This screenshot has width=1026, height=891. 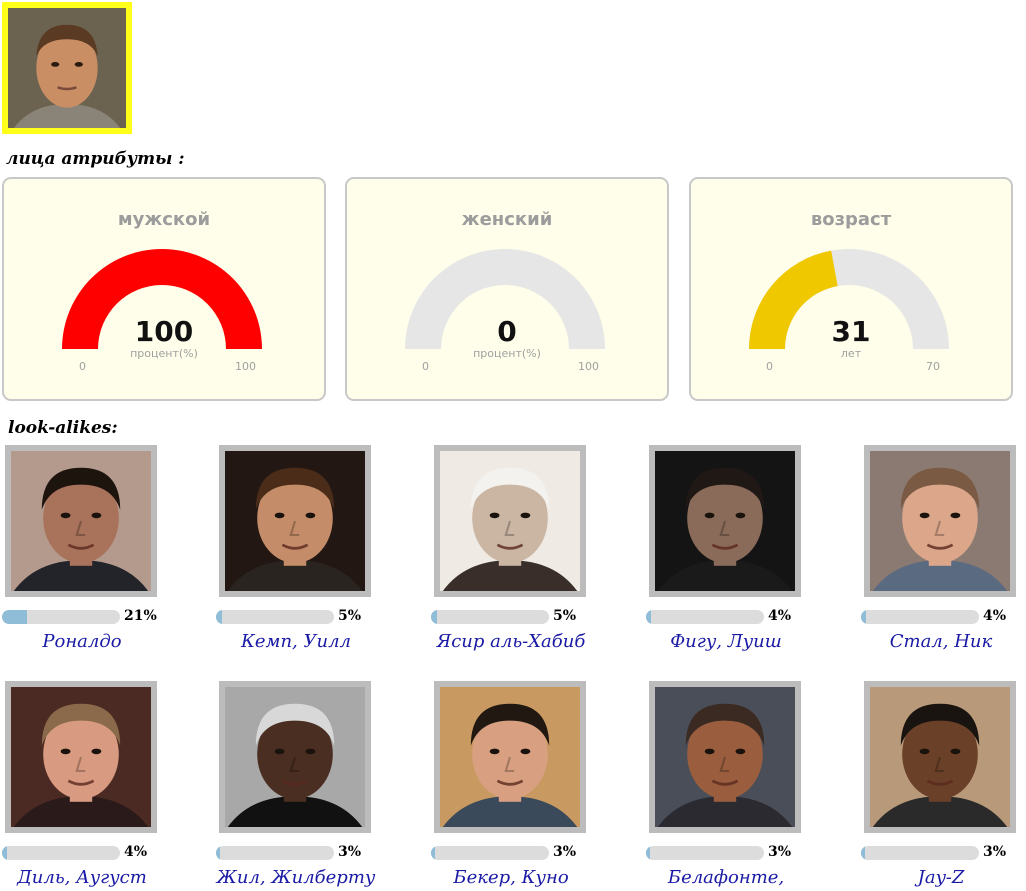 What do you see at coordinates (91, 877) in the screenshot?
I see `lookalike-name-link: Диль, Аугуст` at bounding box center [91, 877].